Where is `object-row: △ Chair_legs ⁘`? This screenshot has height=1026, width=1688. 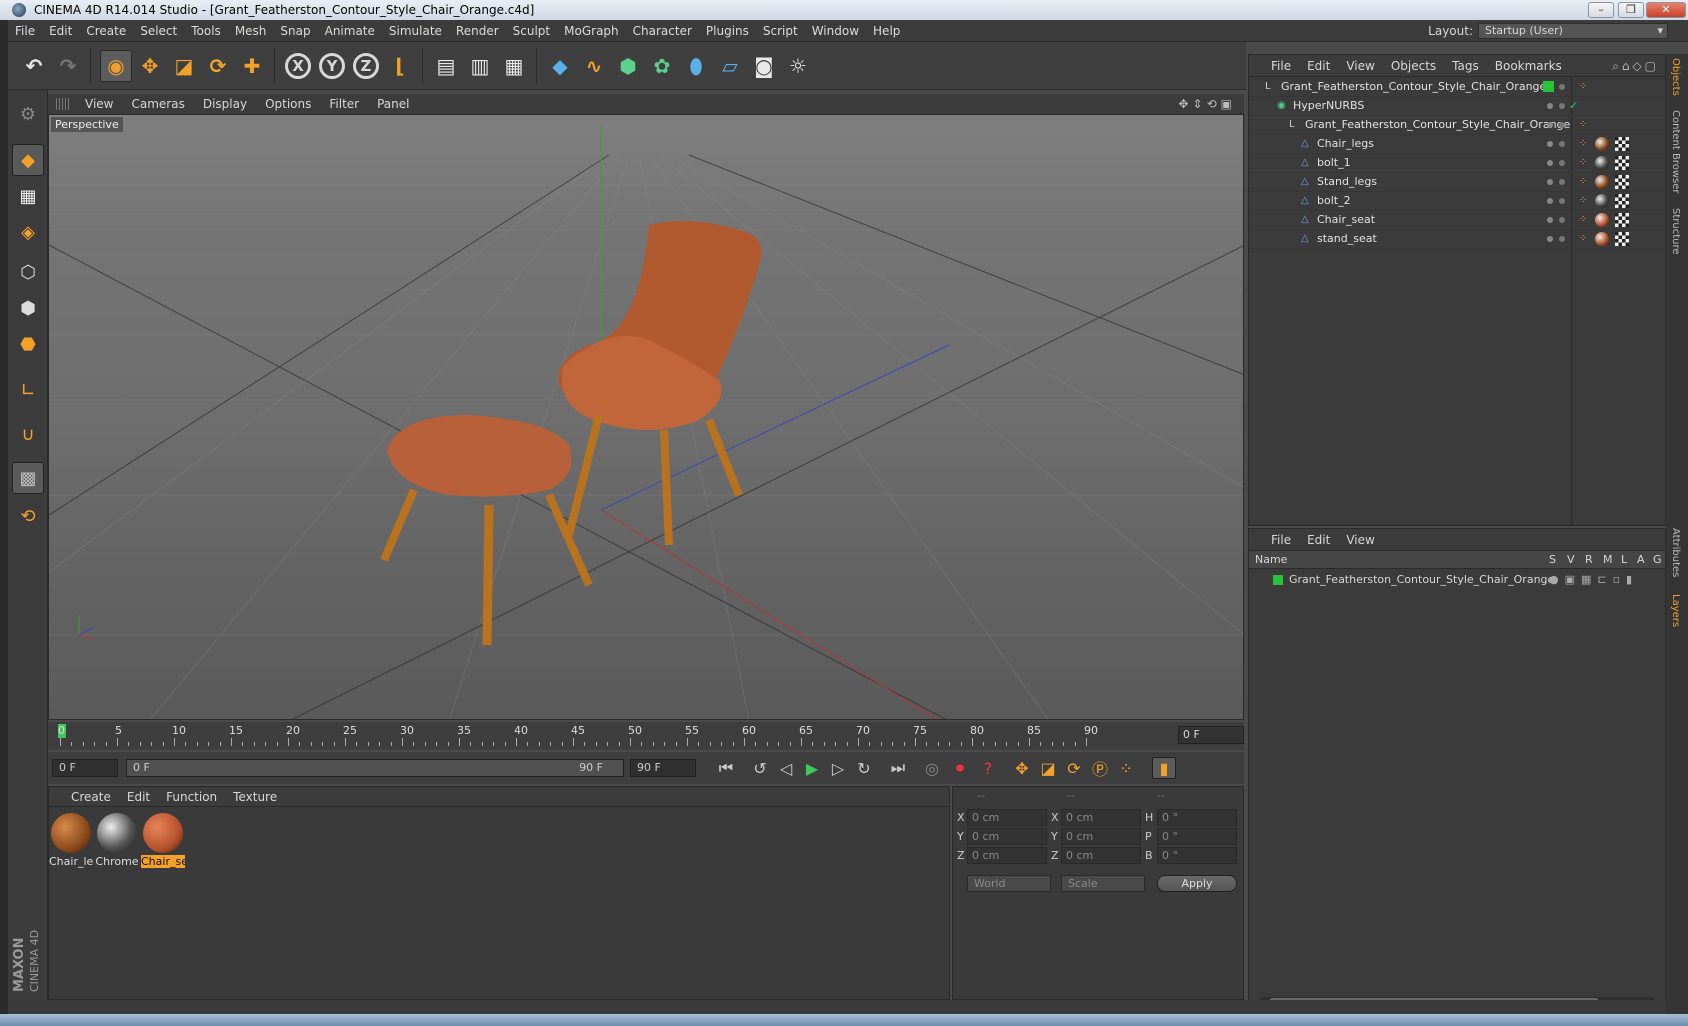
object-row: △ Chair_legs ⁘ is located at coordinates (1457, 144).